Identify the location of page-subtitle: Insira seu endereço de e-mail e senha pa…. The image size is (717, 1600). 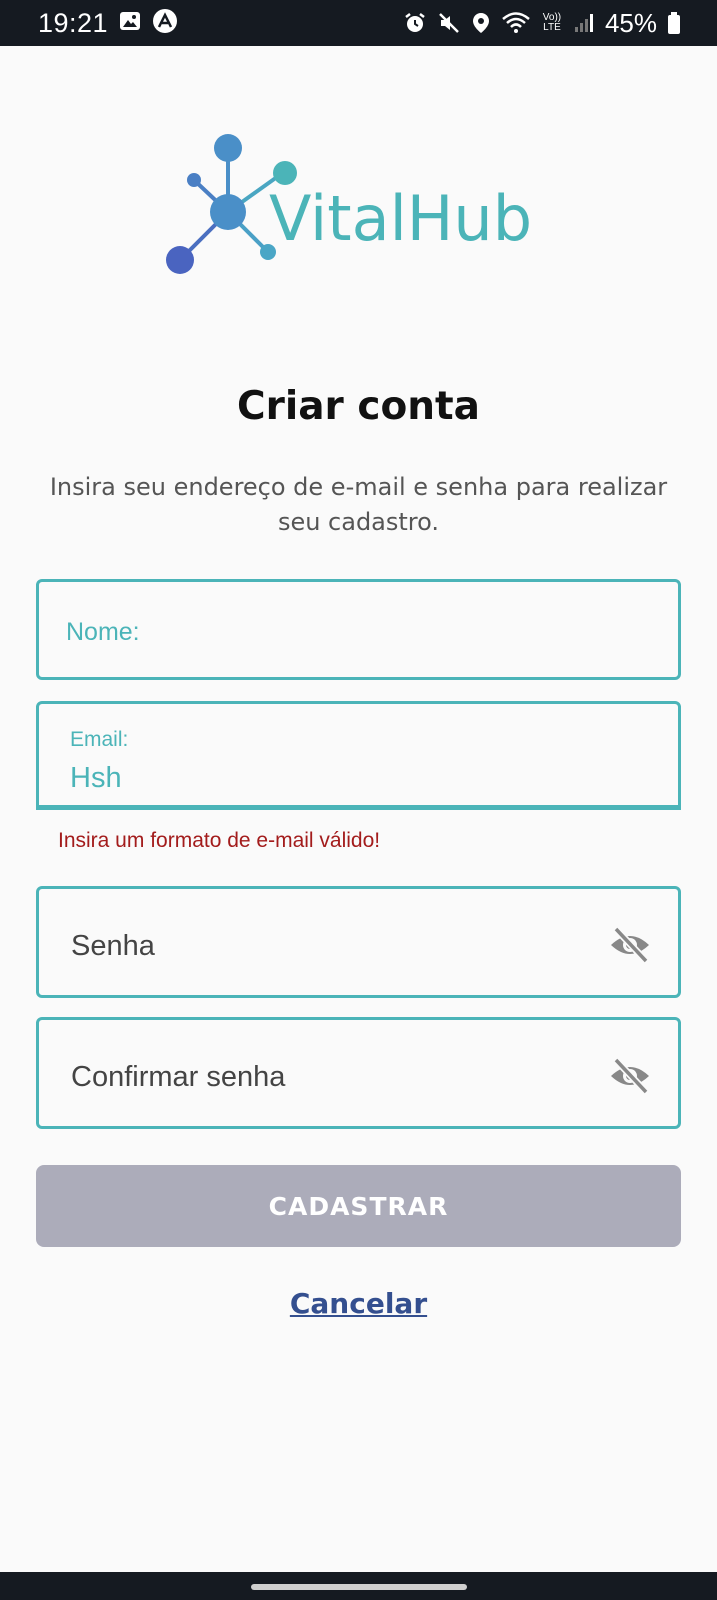
(358, 504).